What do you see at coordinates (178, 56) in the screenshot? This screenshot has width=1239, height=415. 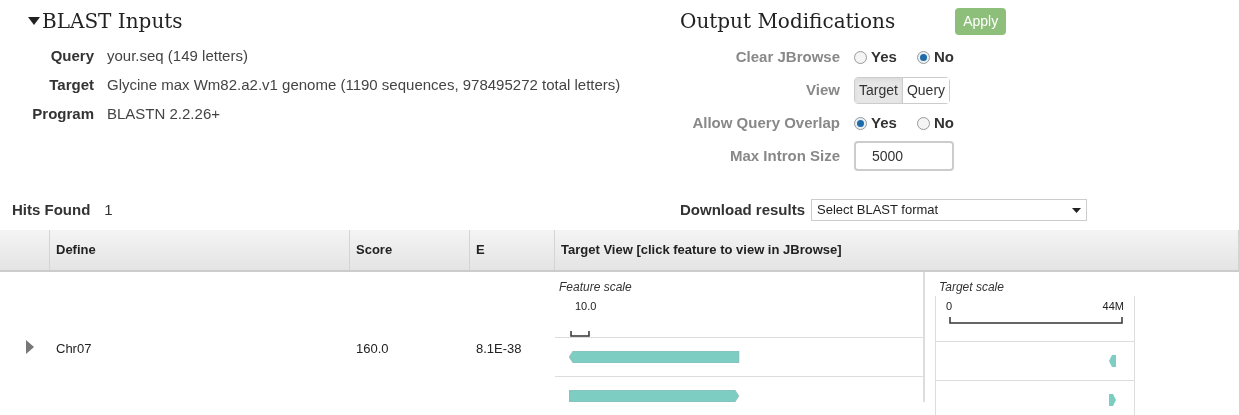 I see `field-value: your.seq (149 letters)` at bounding box center [178, 56].